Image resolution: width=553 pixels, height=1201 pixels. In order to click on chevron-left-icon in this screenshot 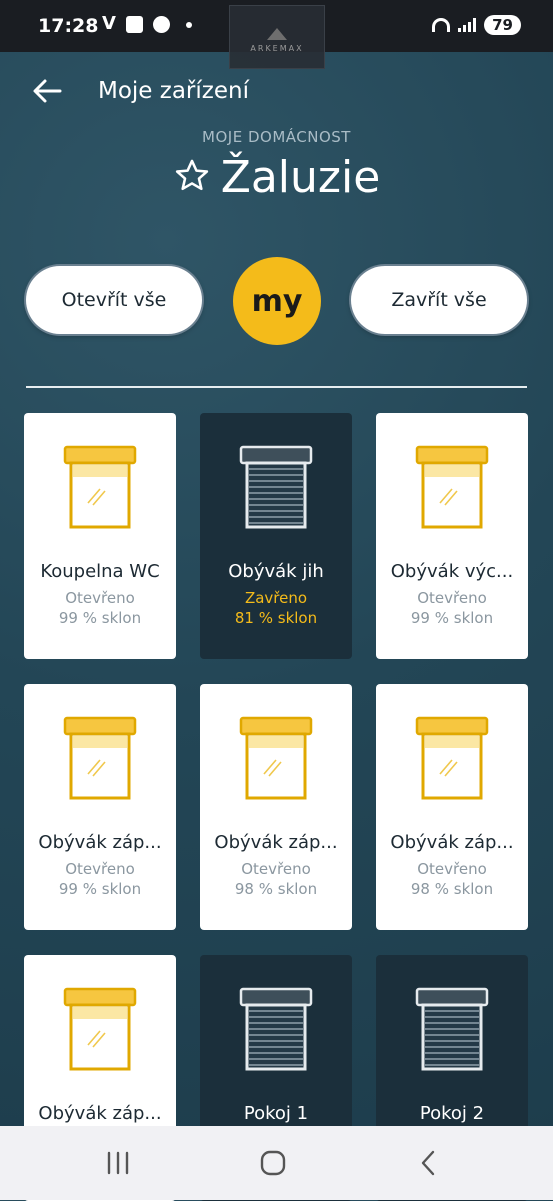, I will do `click(428, 1163)`.